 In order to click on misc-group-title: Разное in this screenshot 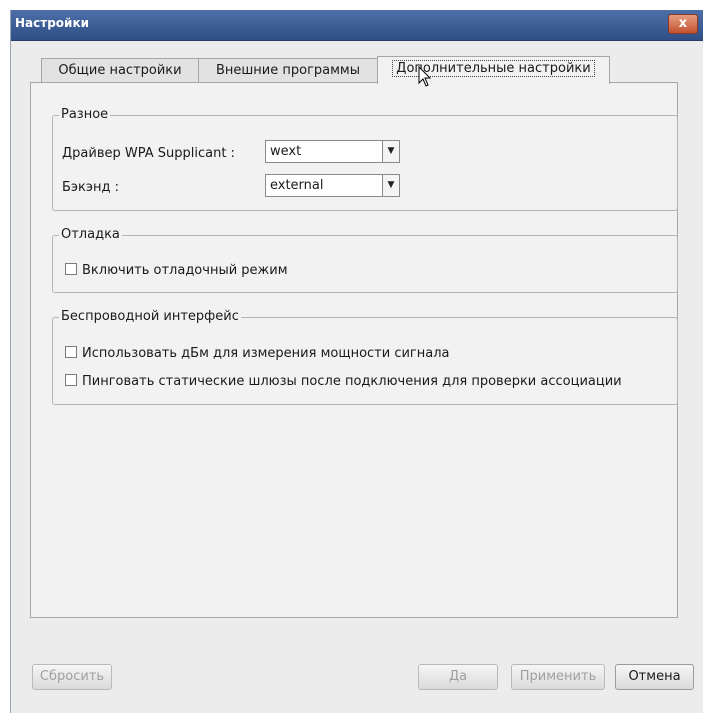, I will do `click(85, 114)`.